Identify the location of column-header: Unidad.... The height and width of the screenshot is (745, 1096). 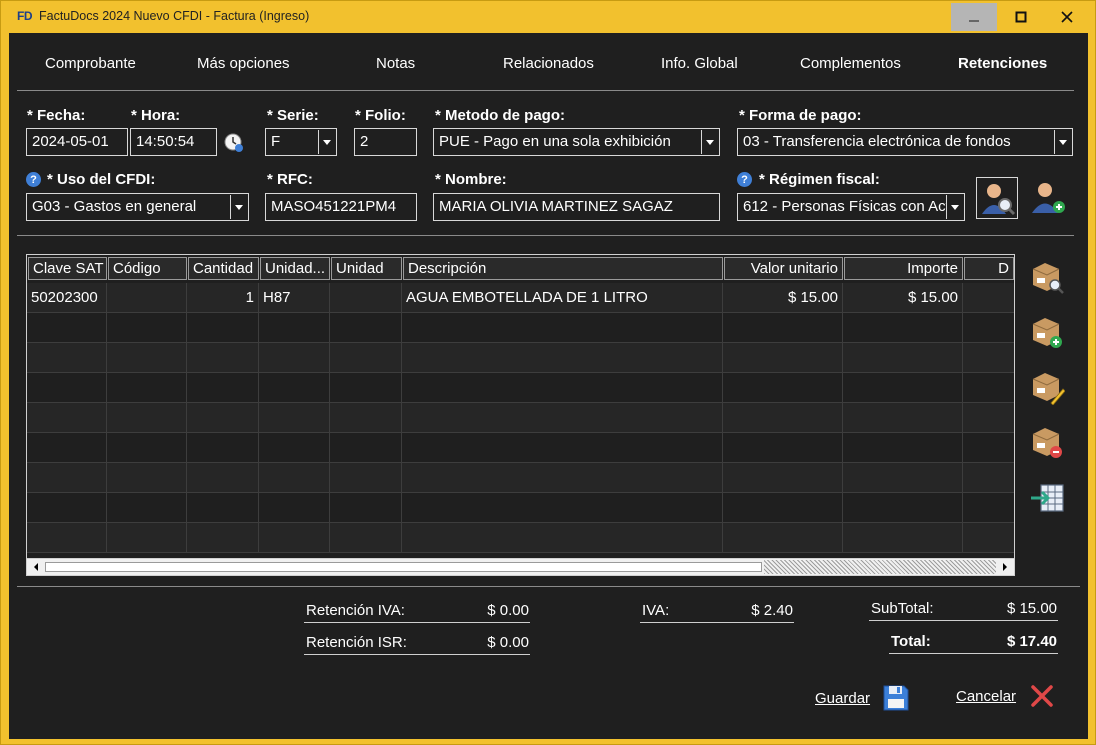
(295, 268).